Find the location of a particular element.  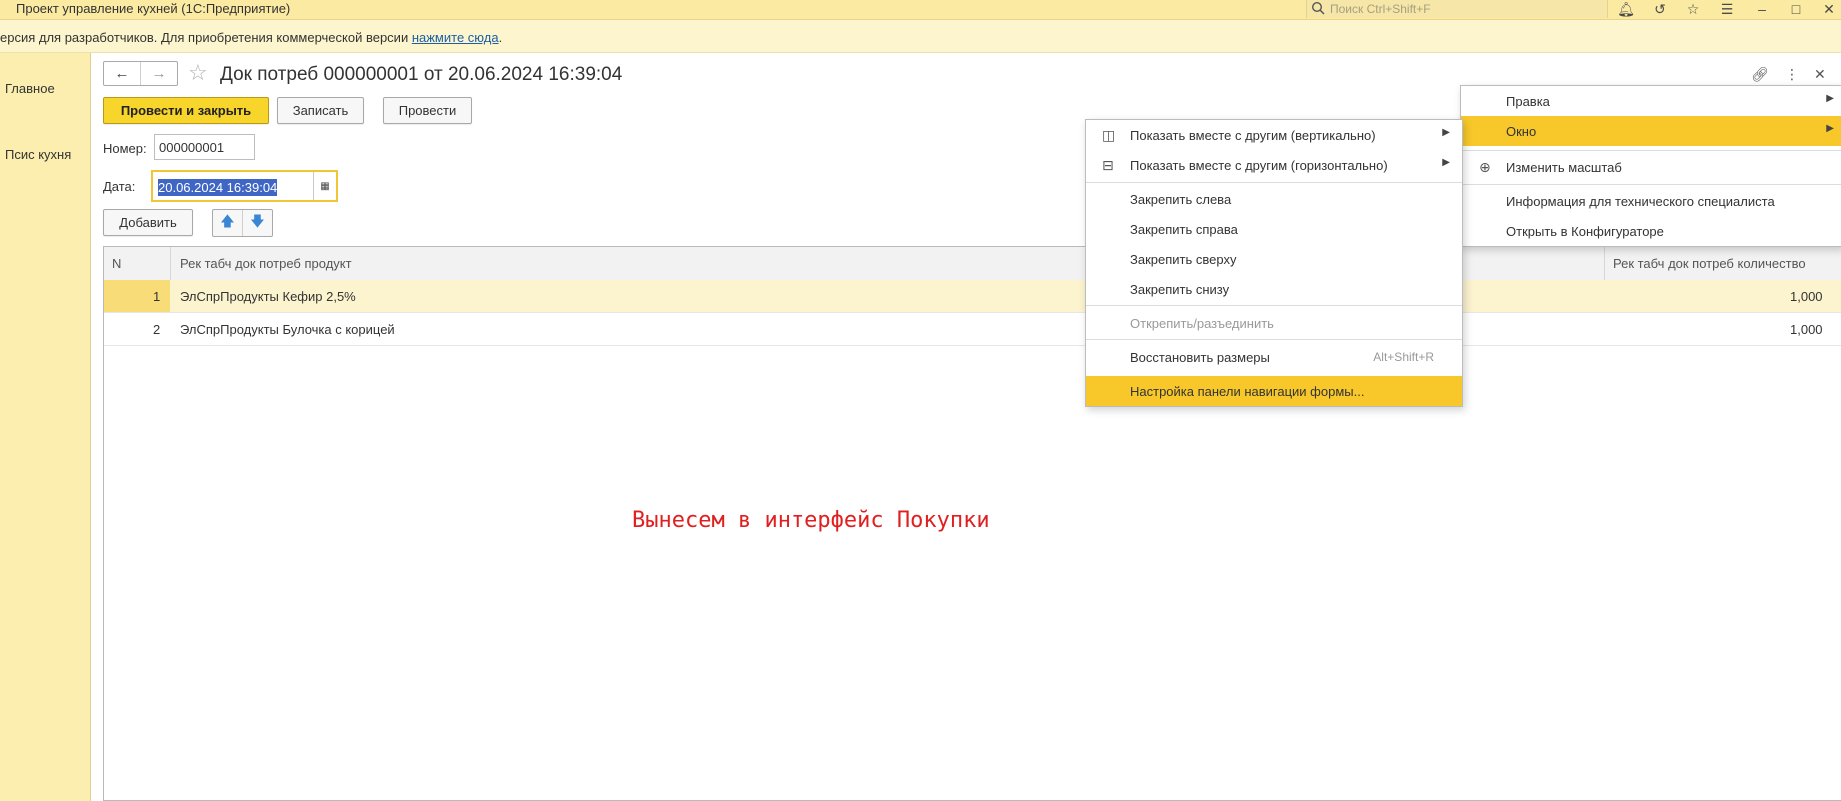

more-icon: ⋮ is located at coordinates (1792, 74).